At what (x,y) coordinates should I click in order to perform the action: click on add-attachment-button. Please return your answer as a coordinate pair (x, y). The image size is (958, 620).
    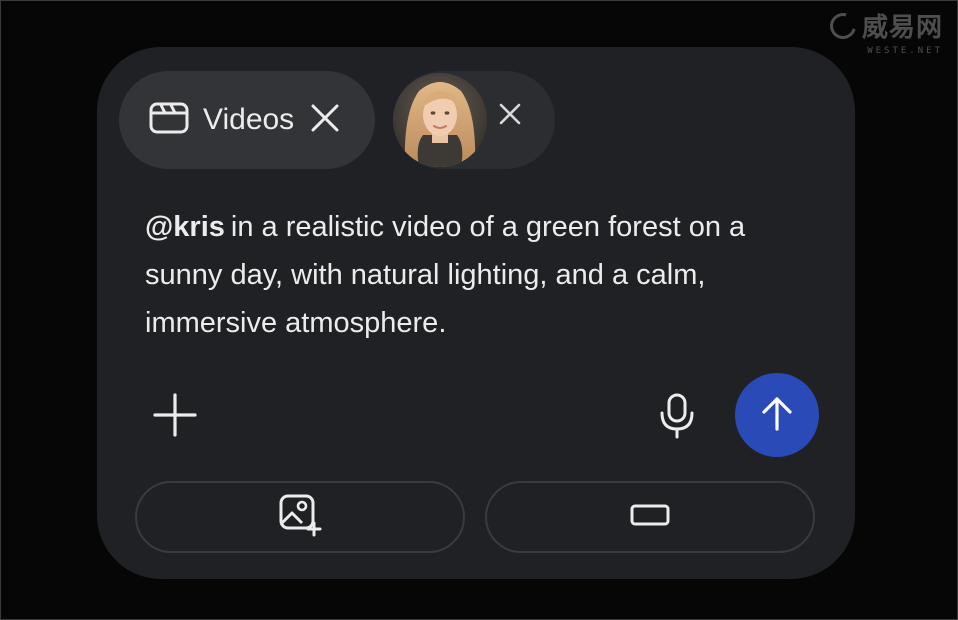
    Looking at the image, I should click on (175, 415).